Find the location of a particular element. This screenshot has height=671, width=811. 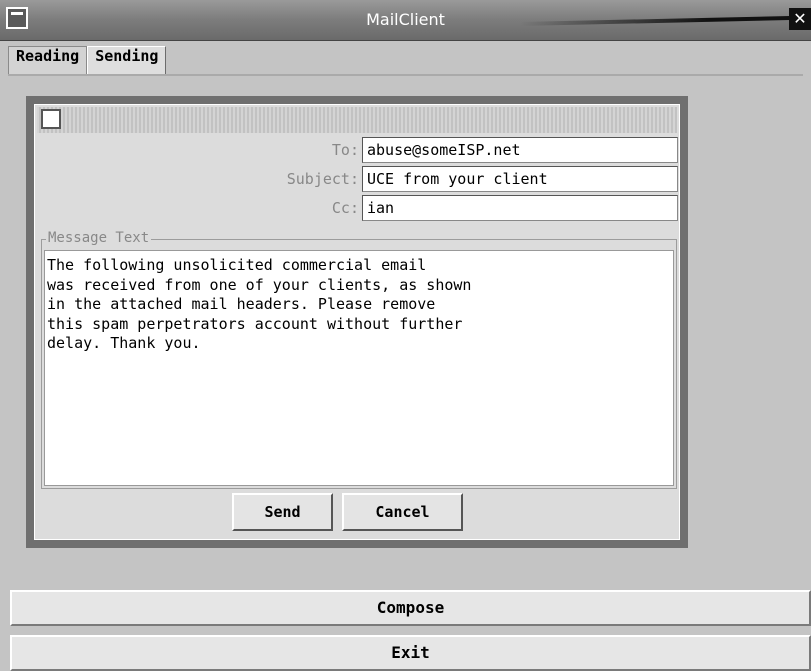

cc-label: Cc: is located at coordinates (345, 208).